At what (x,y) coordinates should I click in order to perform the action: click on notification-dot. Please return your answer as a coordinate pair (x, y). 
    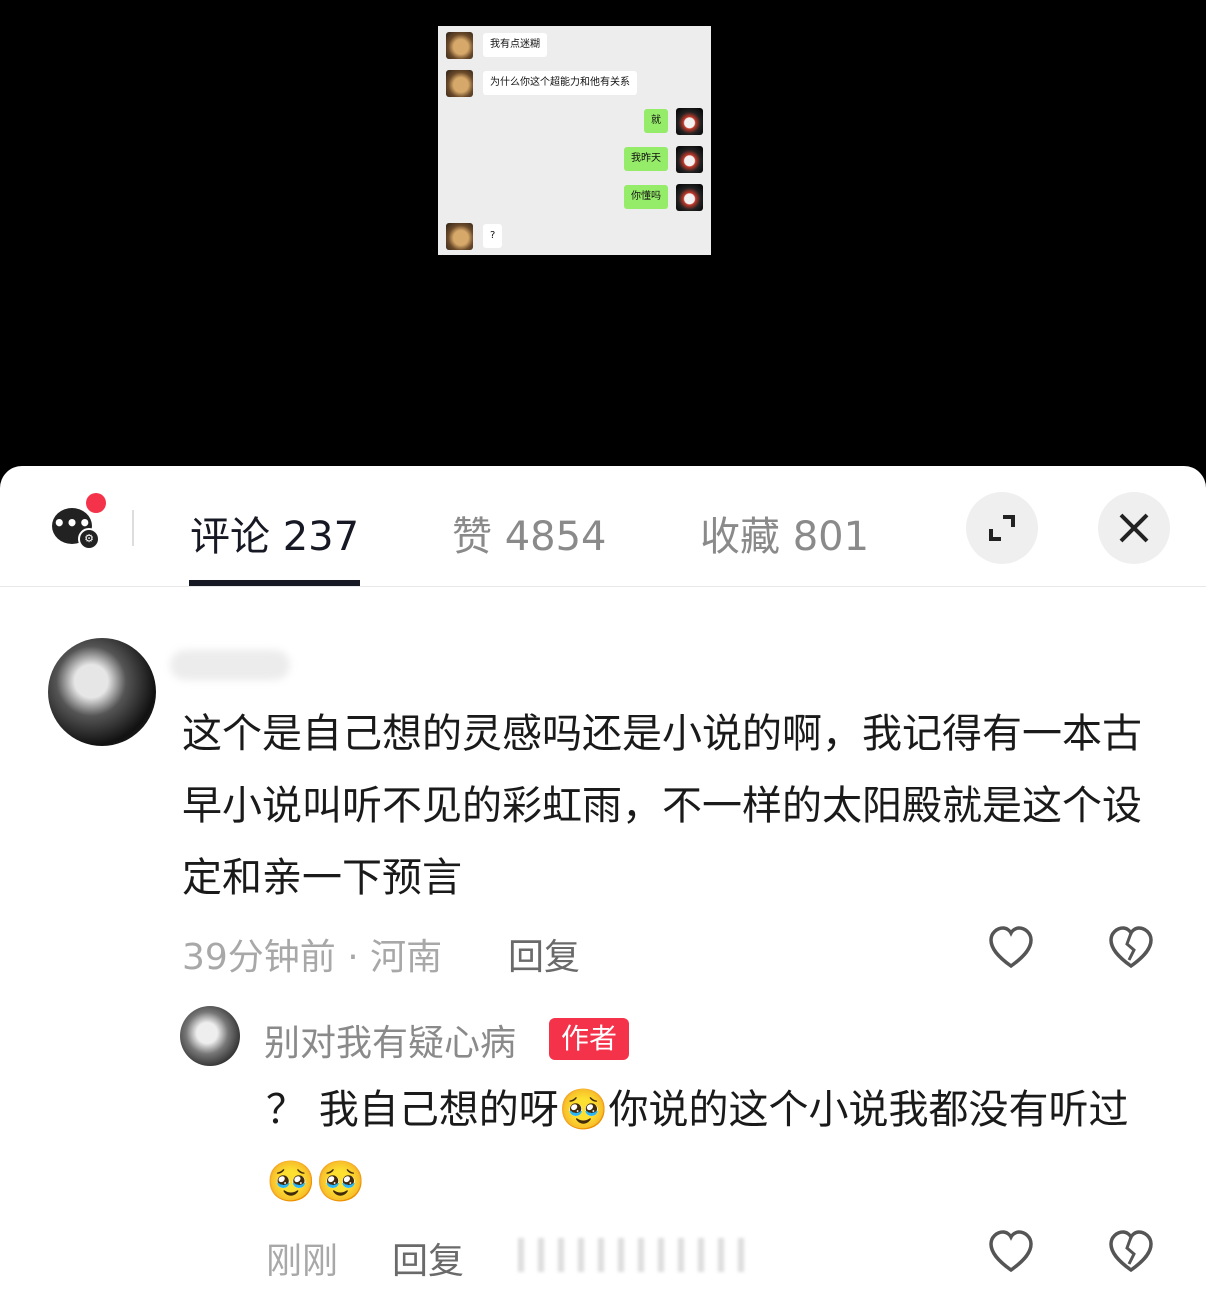
    Looking at the image, I should click on (96, 503).